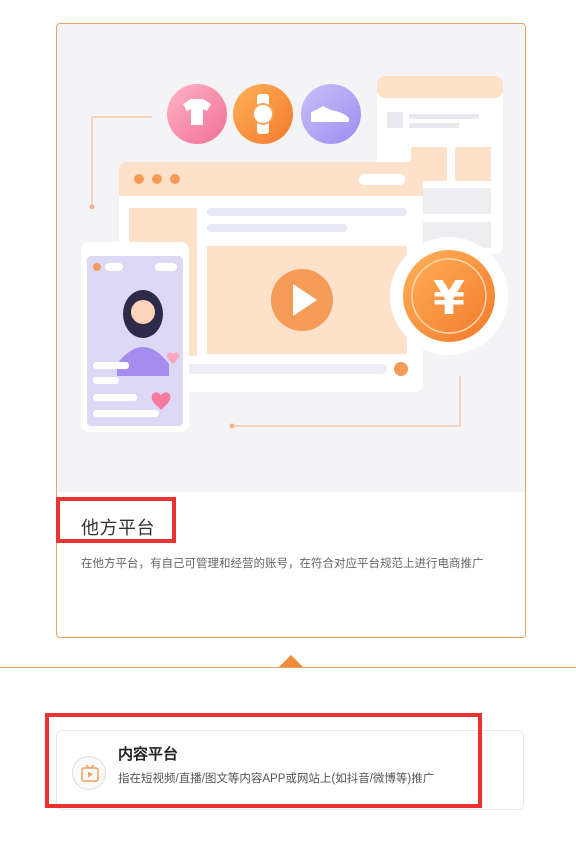 The image size is (576, 843). I want to click on content-platform-highlight-box, so click(263, 760).